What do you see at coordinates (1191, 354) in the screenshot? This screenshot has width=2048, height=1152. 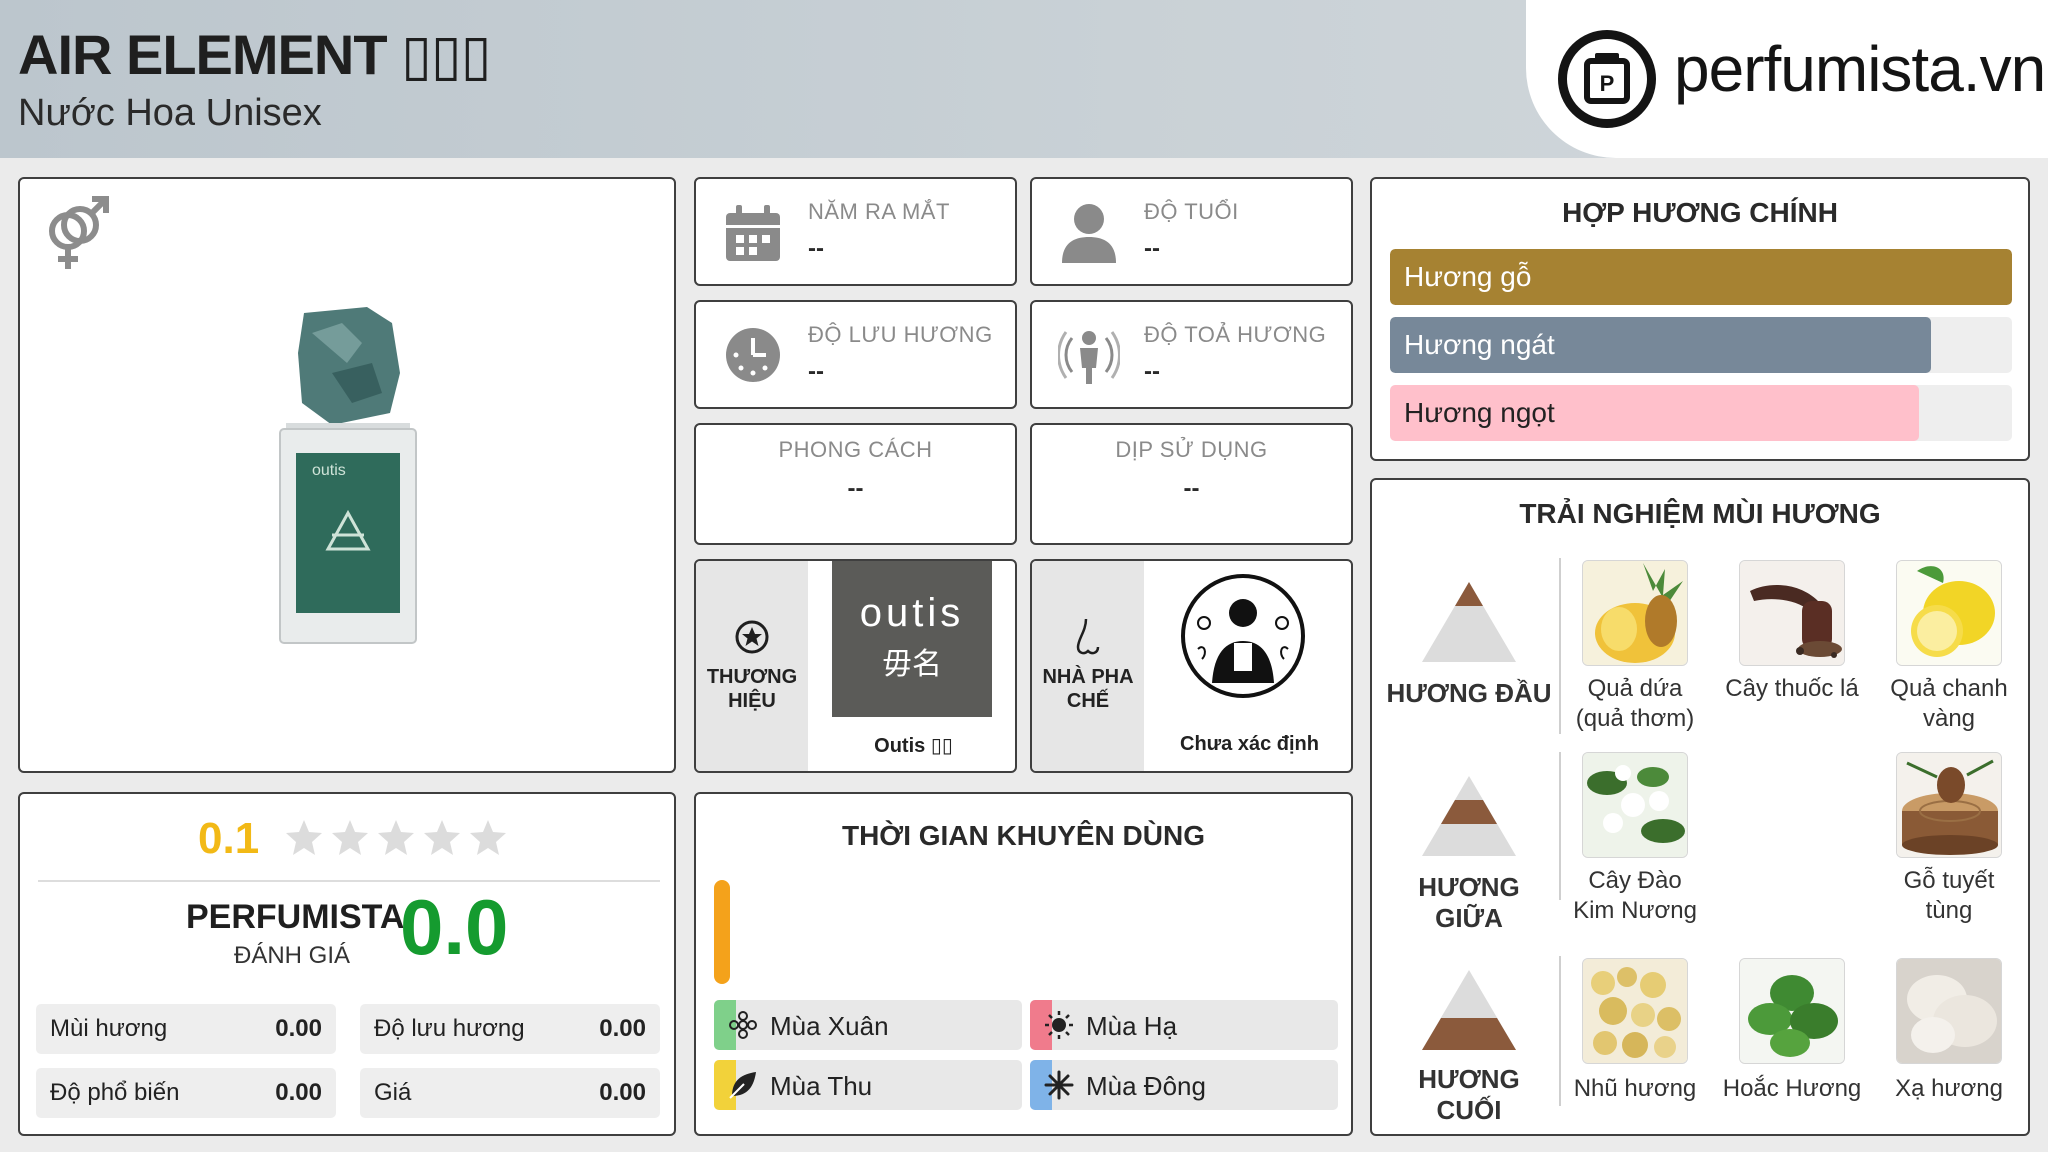 I see `sillage-card: ĐỘ TOẢ HƯƠNG --` at bounding box center [1191, 354].